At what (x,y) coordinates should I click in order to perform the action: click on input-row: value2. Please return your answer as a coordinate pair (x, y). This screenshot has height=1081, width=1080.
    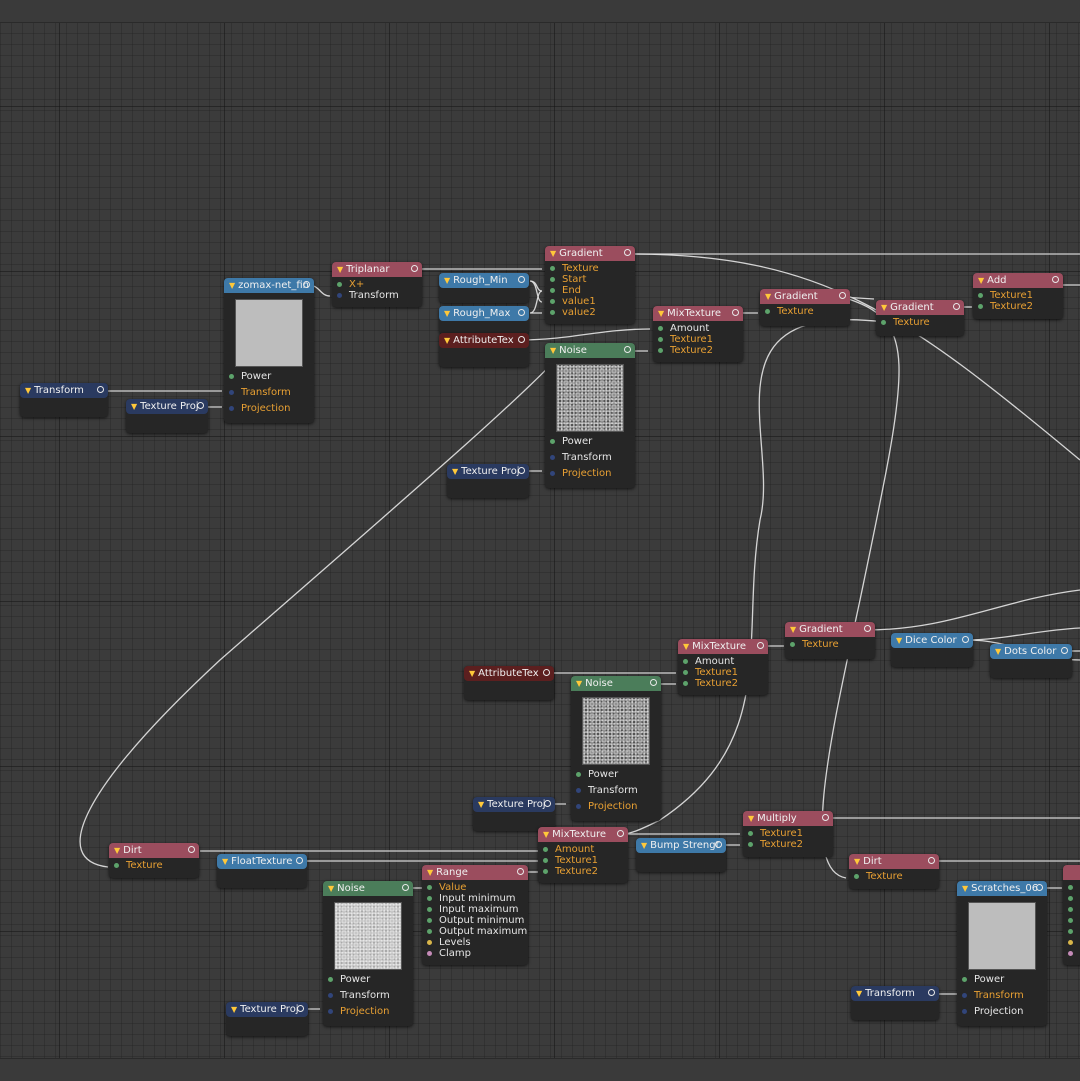
    Looking at the image, I should click on (590, 312).